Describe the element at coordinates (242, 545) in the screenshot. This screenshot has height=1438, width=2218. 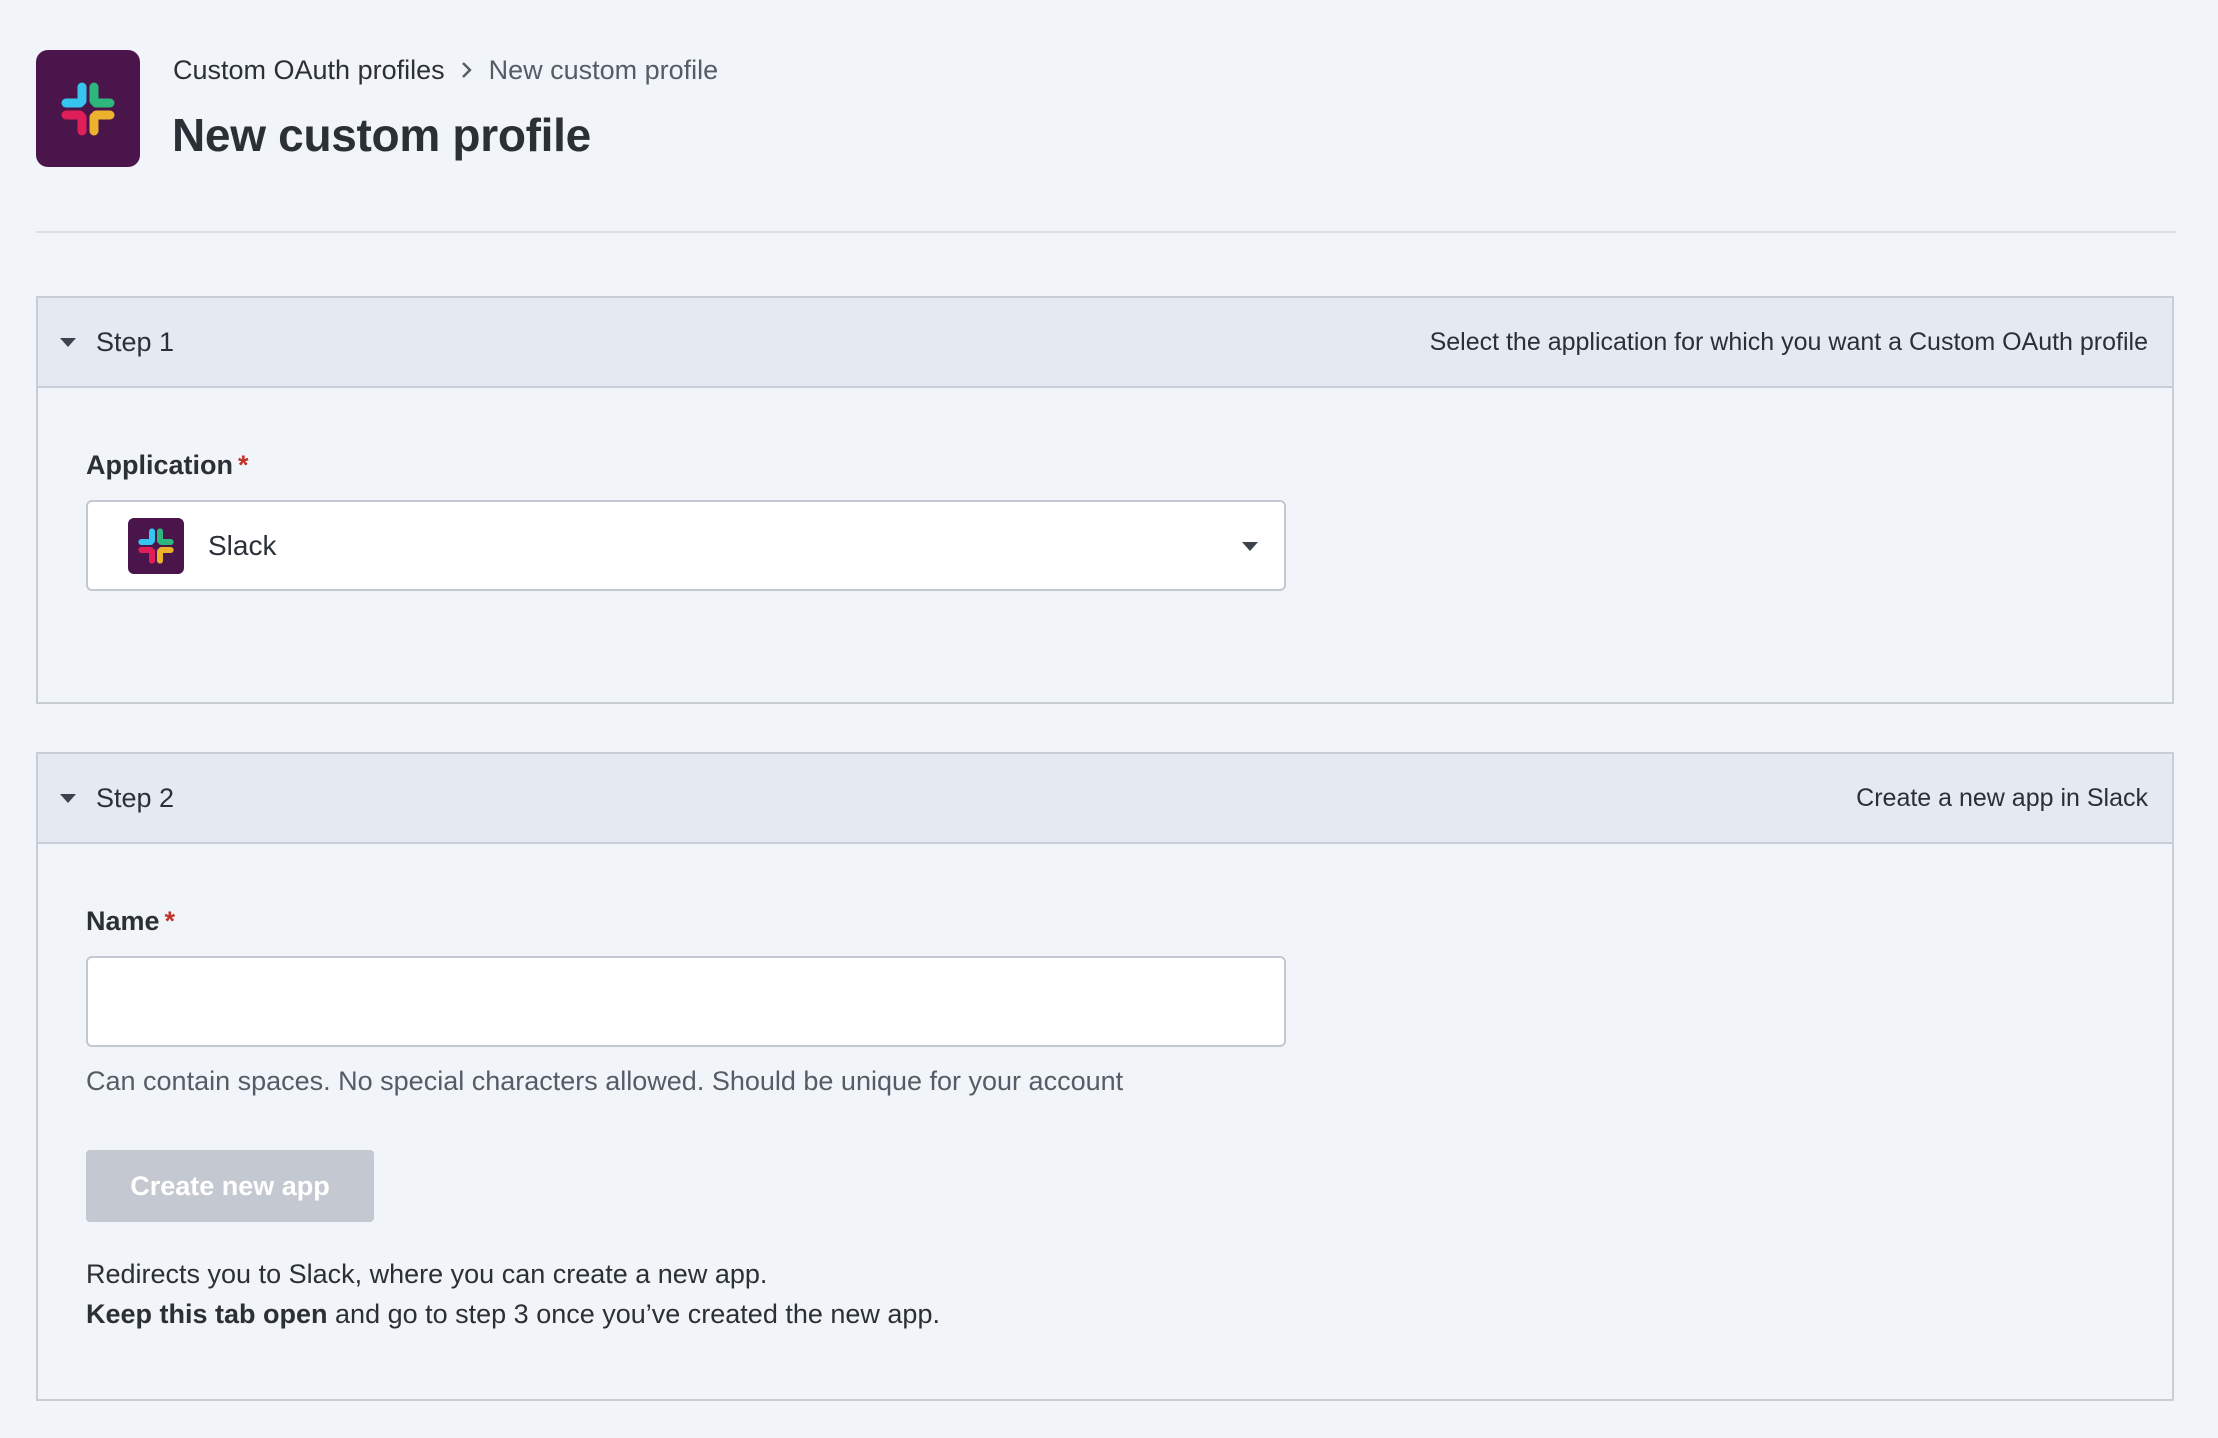
I see `application-select-value: Slack` at that location.